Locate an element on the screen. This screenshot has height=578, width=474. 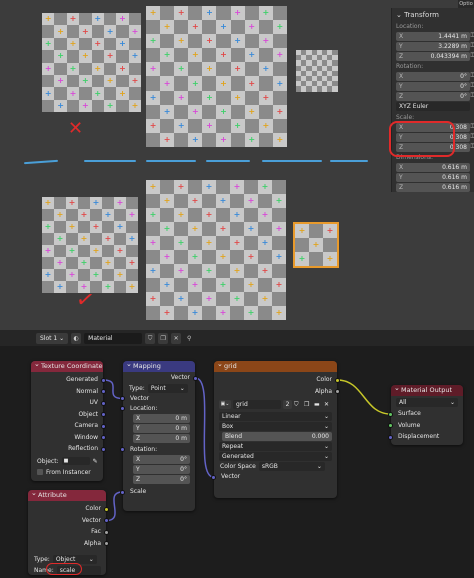
mapping-rotation-y: Y 0° is located at coordinates (161, 469).